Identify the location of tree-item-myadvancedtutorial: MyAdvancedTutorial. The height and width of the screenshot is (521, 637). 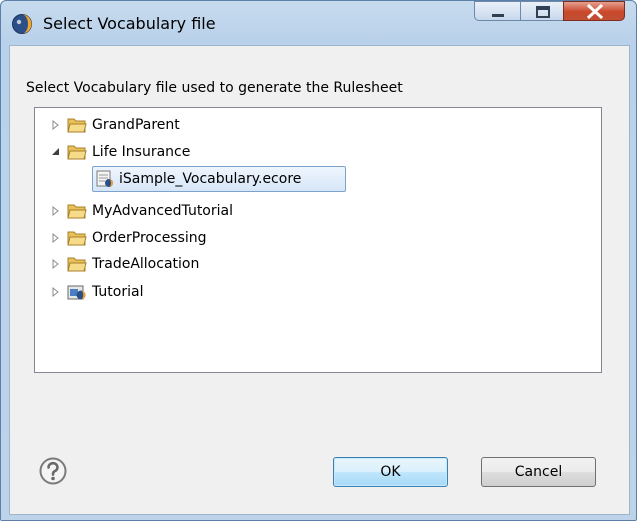
(200, 211).